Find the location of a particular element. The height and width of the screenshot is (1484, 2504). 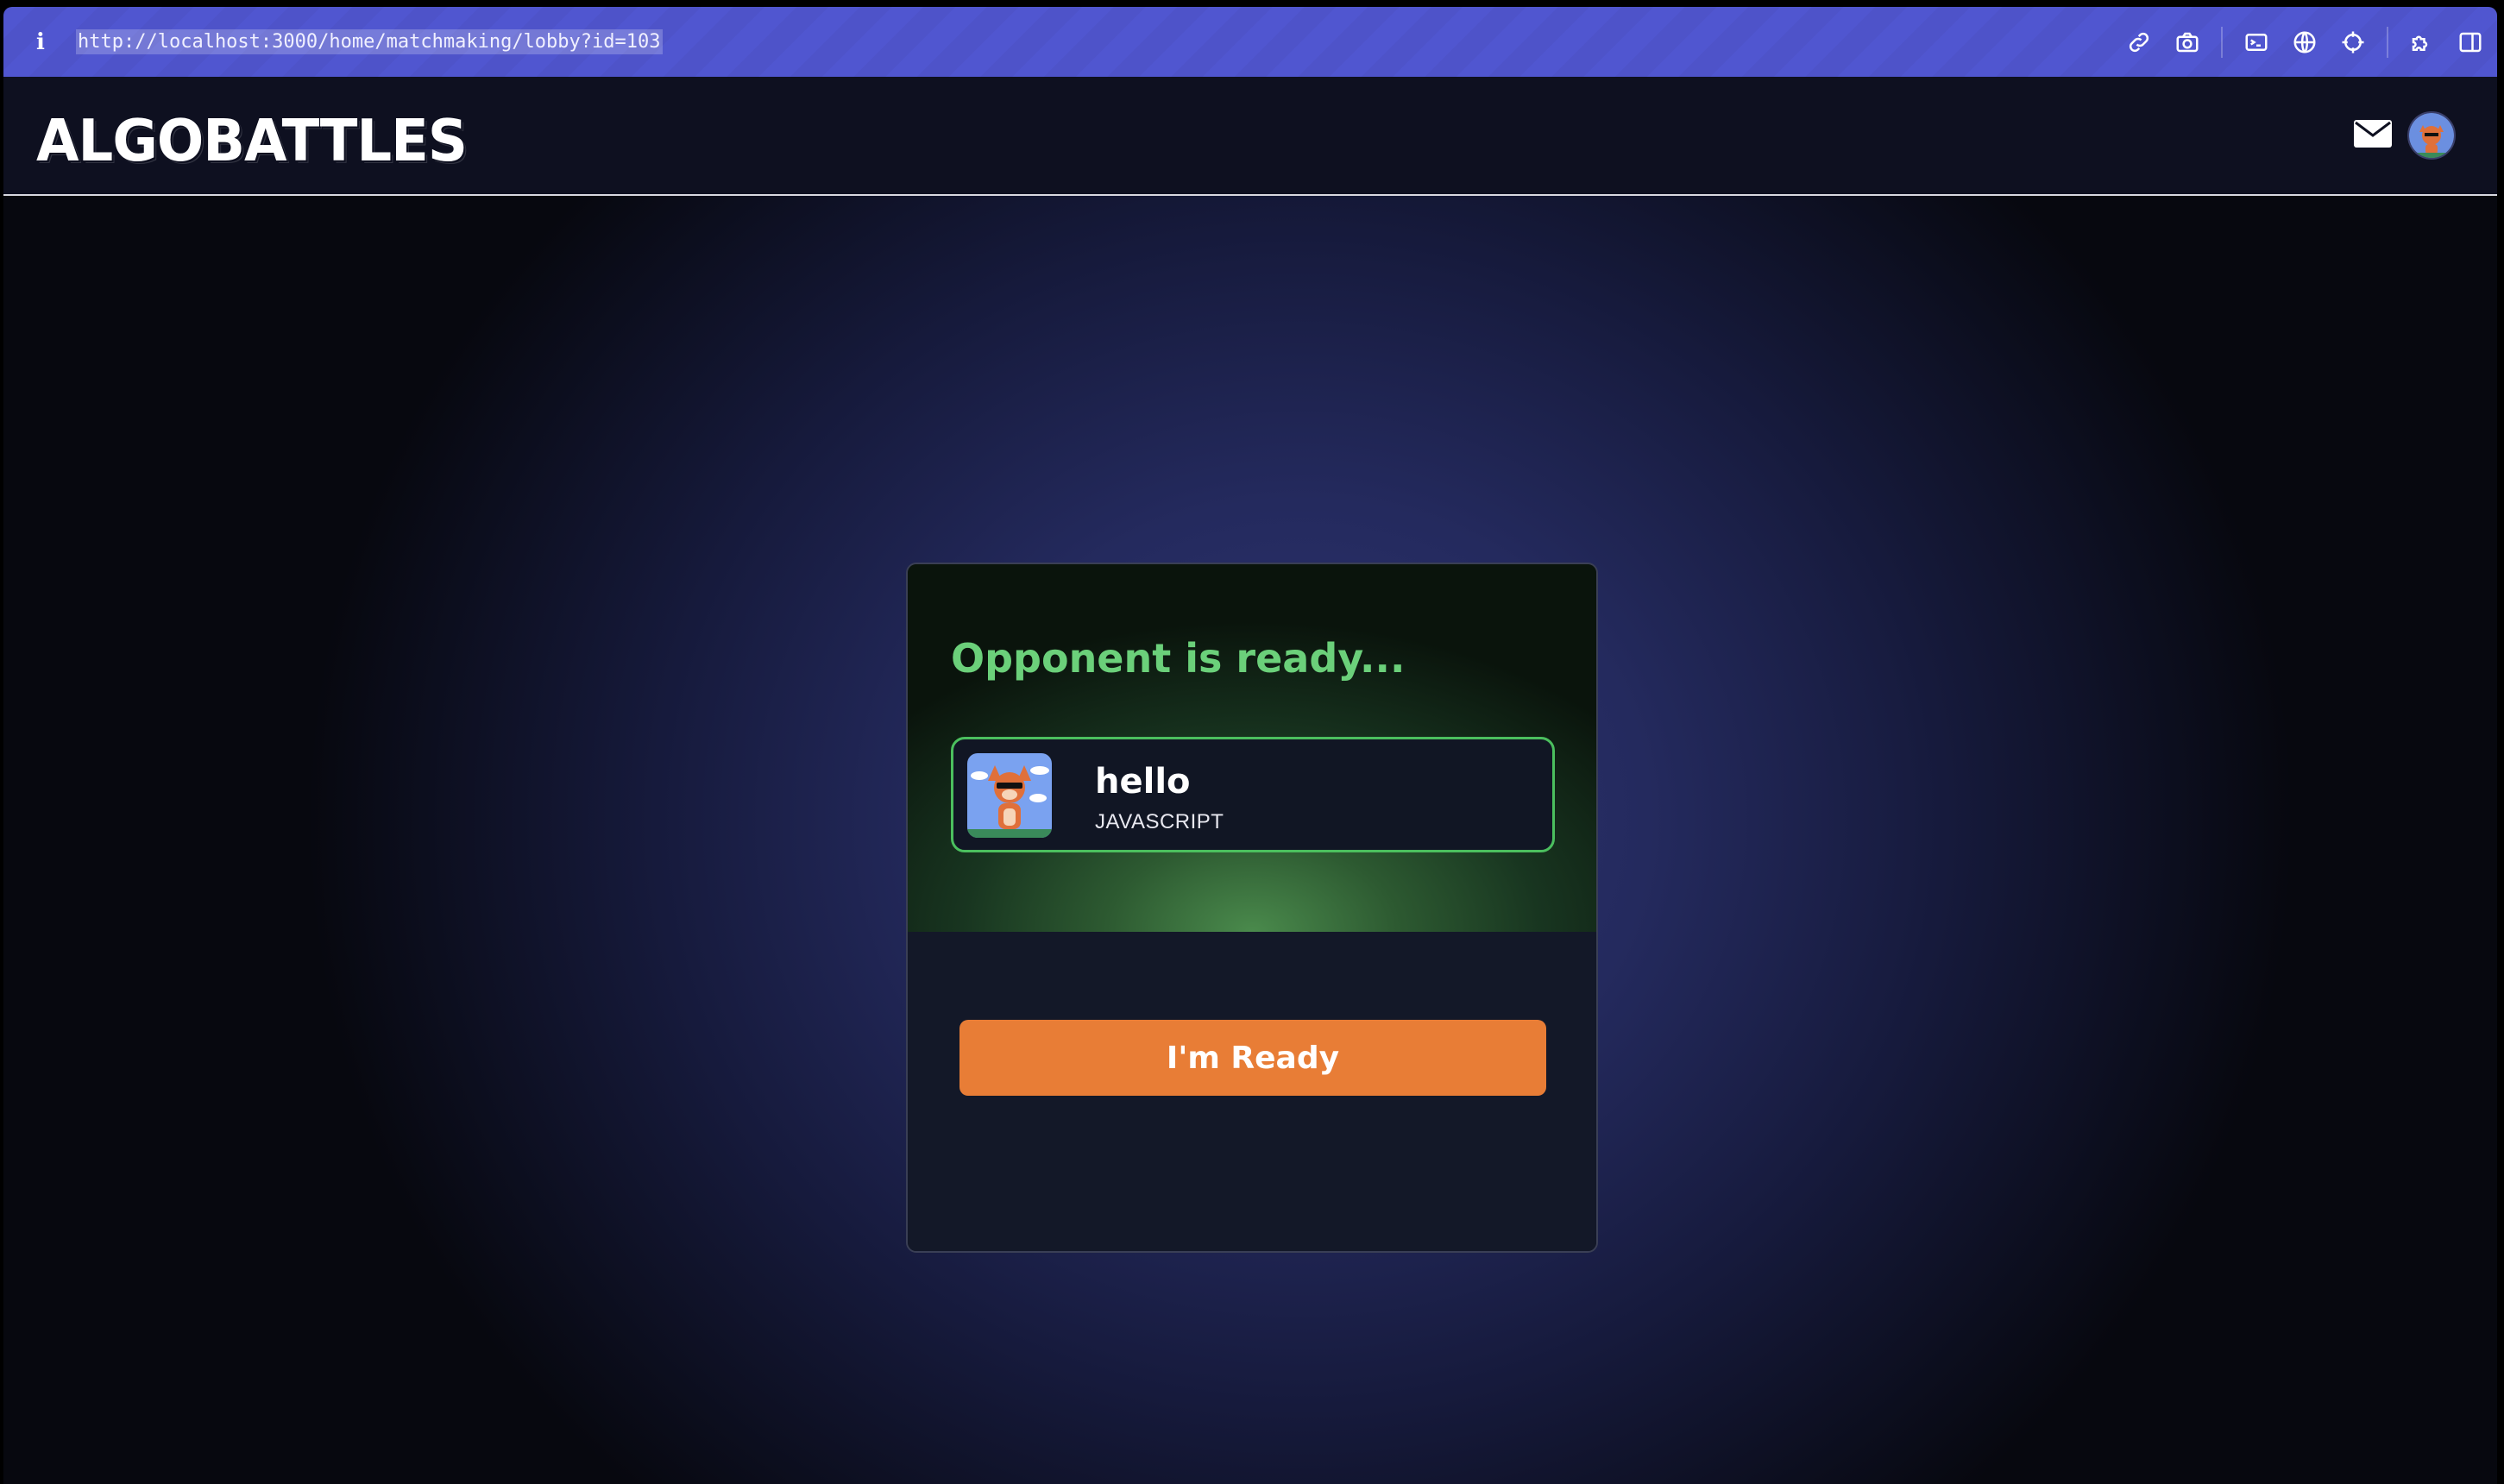

avatar is located at coordinates (2431, 135).